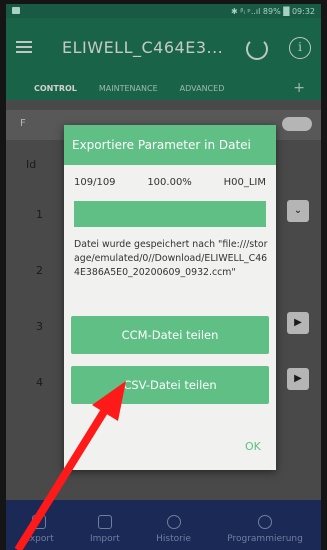 This screenshot has height=550, width=327. I want to click on progress-bar, so click(170, 214).